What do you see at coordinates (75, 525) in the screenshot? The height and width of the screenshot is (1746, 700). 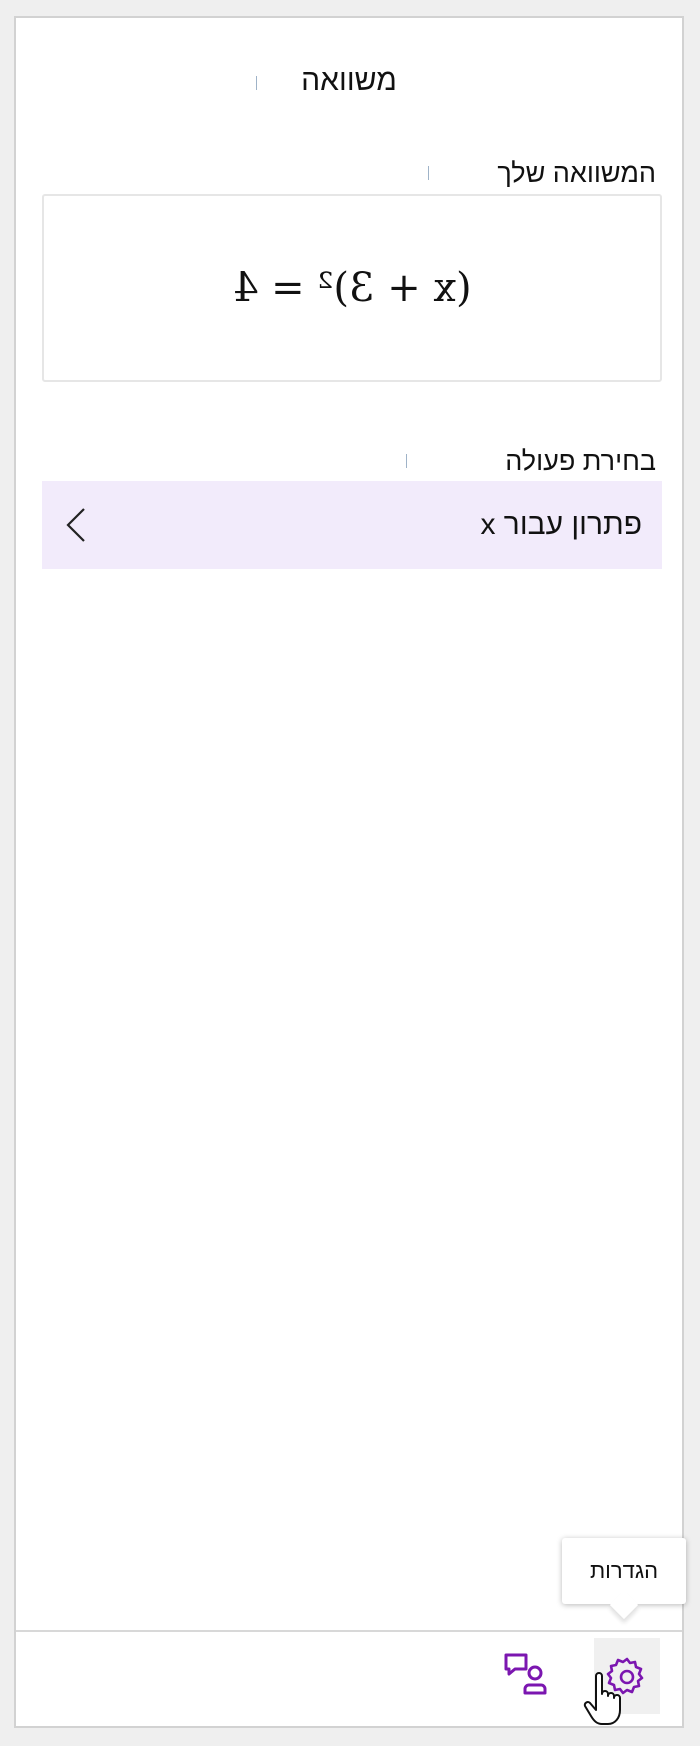 I see `chevron-left-icon` at bounding box center [75, 525].